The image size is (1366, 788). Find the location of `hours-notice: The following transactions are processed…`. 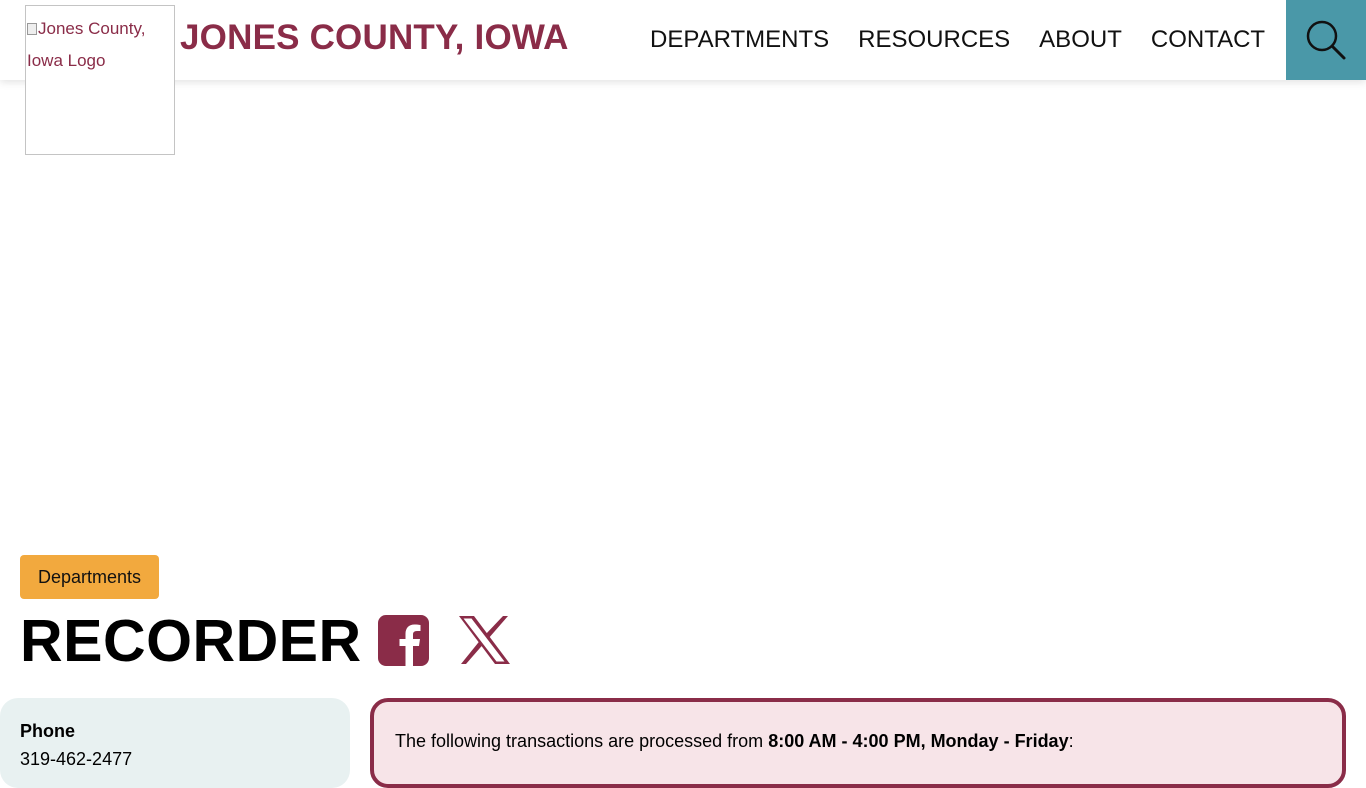

hours-notice: The following transactions are processed… is located at coordinates (858, 743).